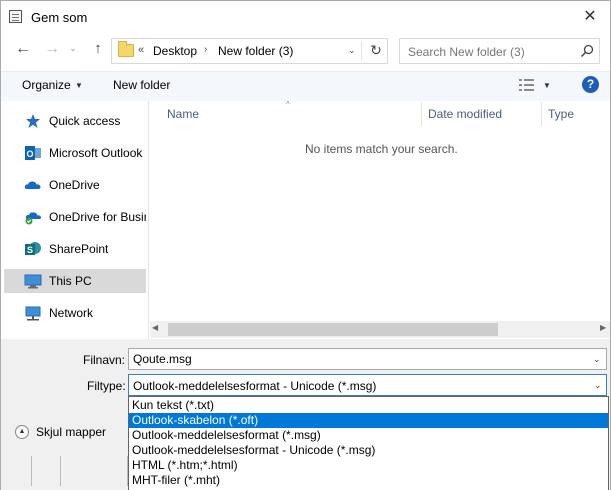 The height and width of the screenshot is (490, 611). I want to click on star-icon, so click(33, 121).